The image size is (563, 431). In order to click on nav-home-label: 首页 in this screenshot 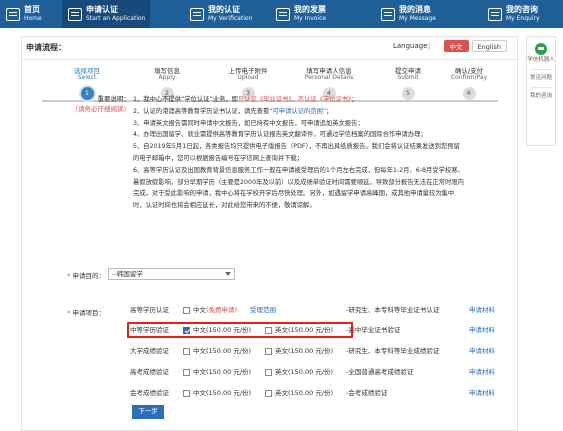, I will do `click(32, 9)`.